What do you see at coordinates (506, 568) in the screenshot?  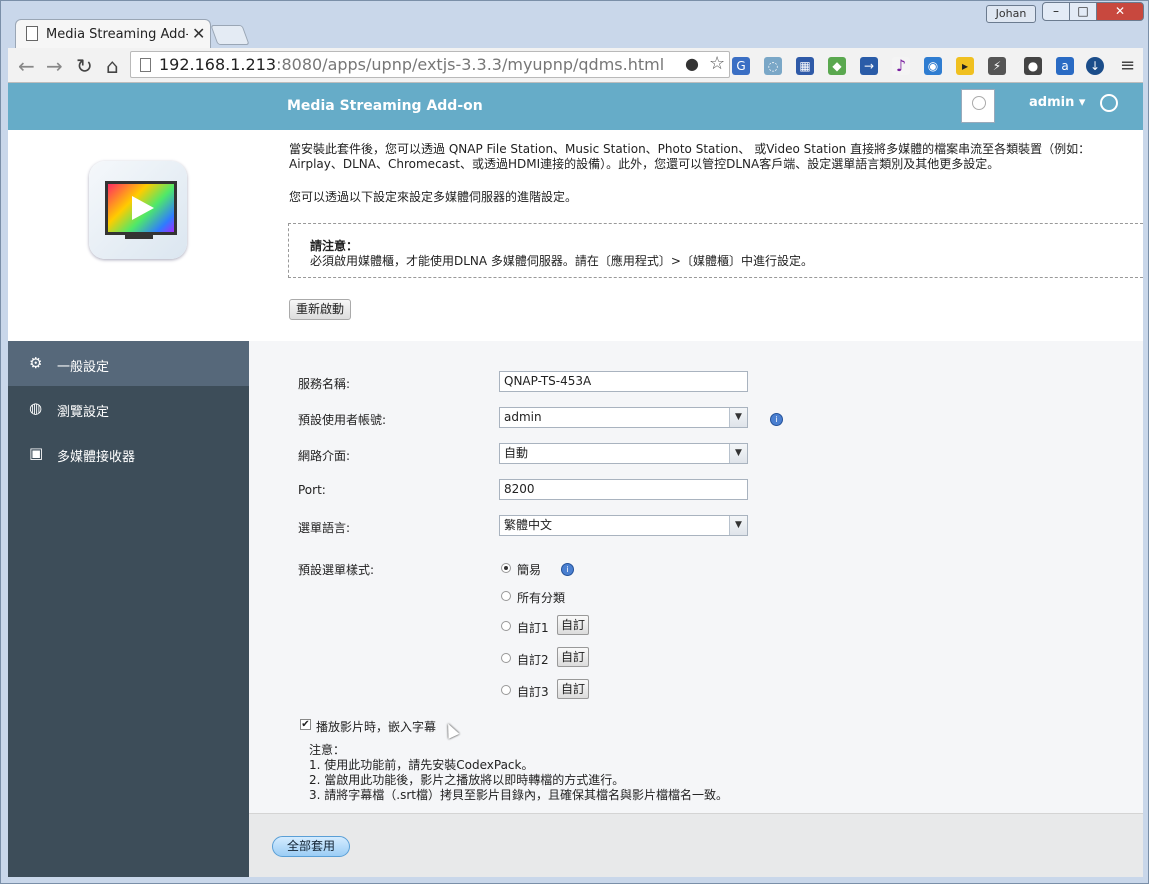 I see `menu-style-simple-radio` at bounding box center [506, 568].